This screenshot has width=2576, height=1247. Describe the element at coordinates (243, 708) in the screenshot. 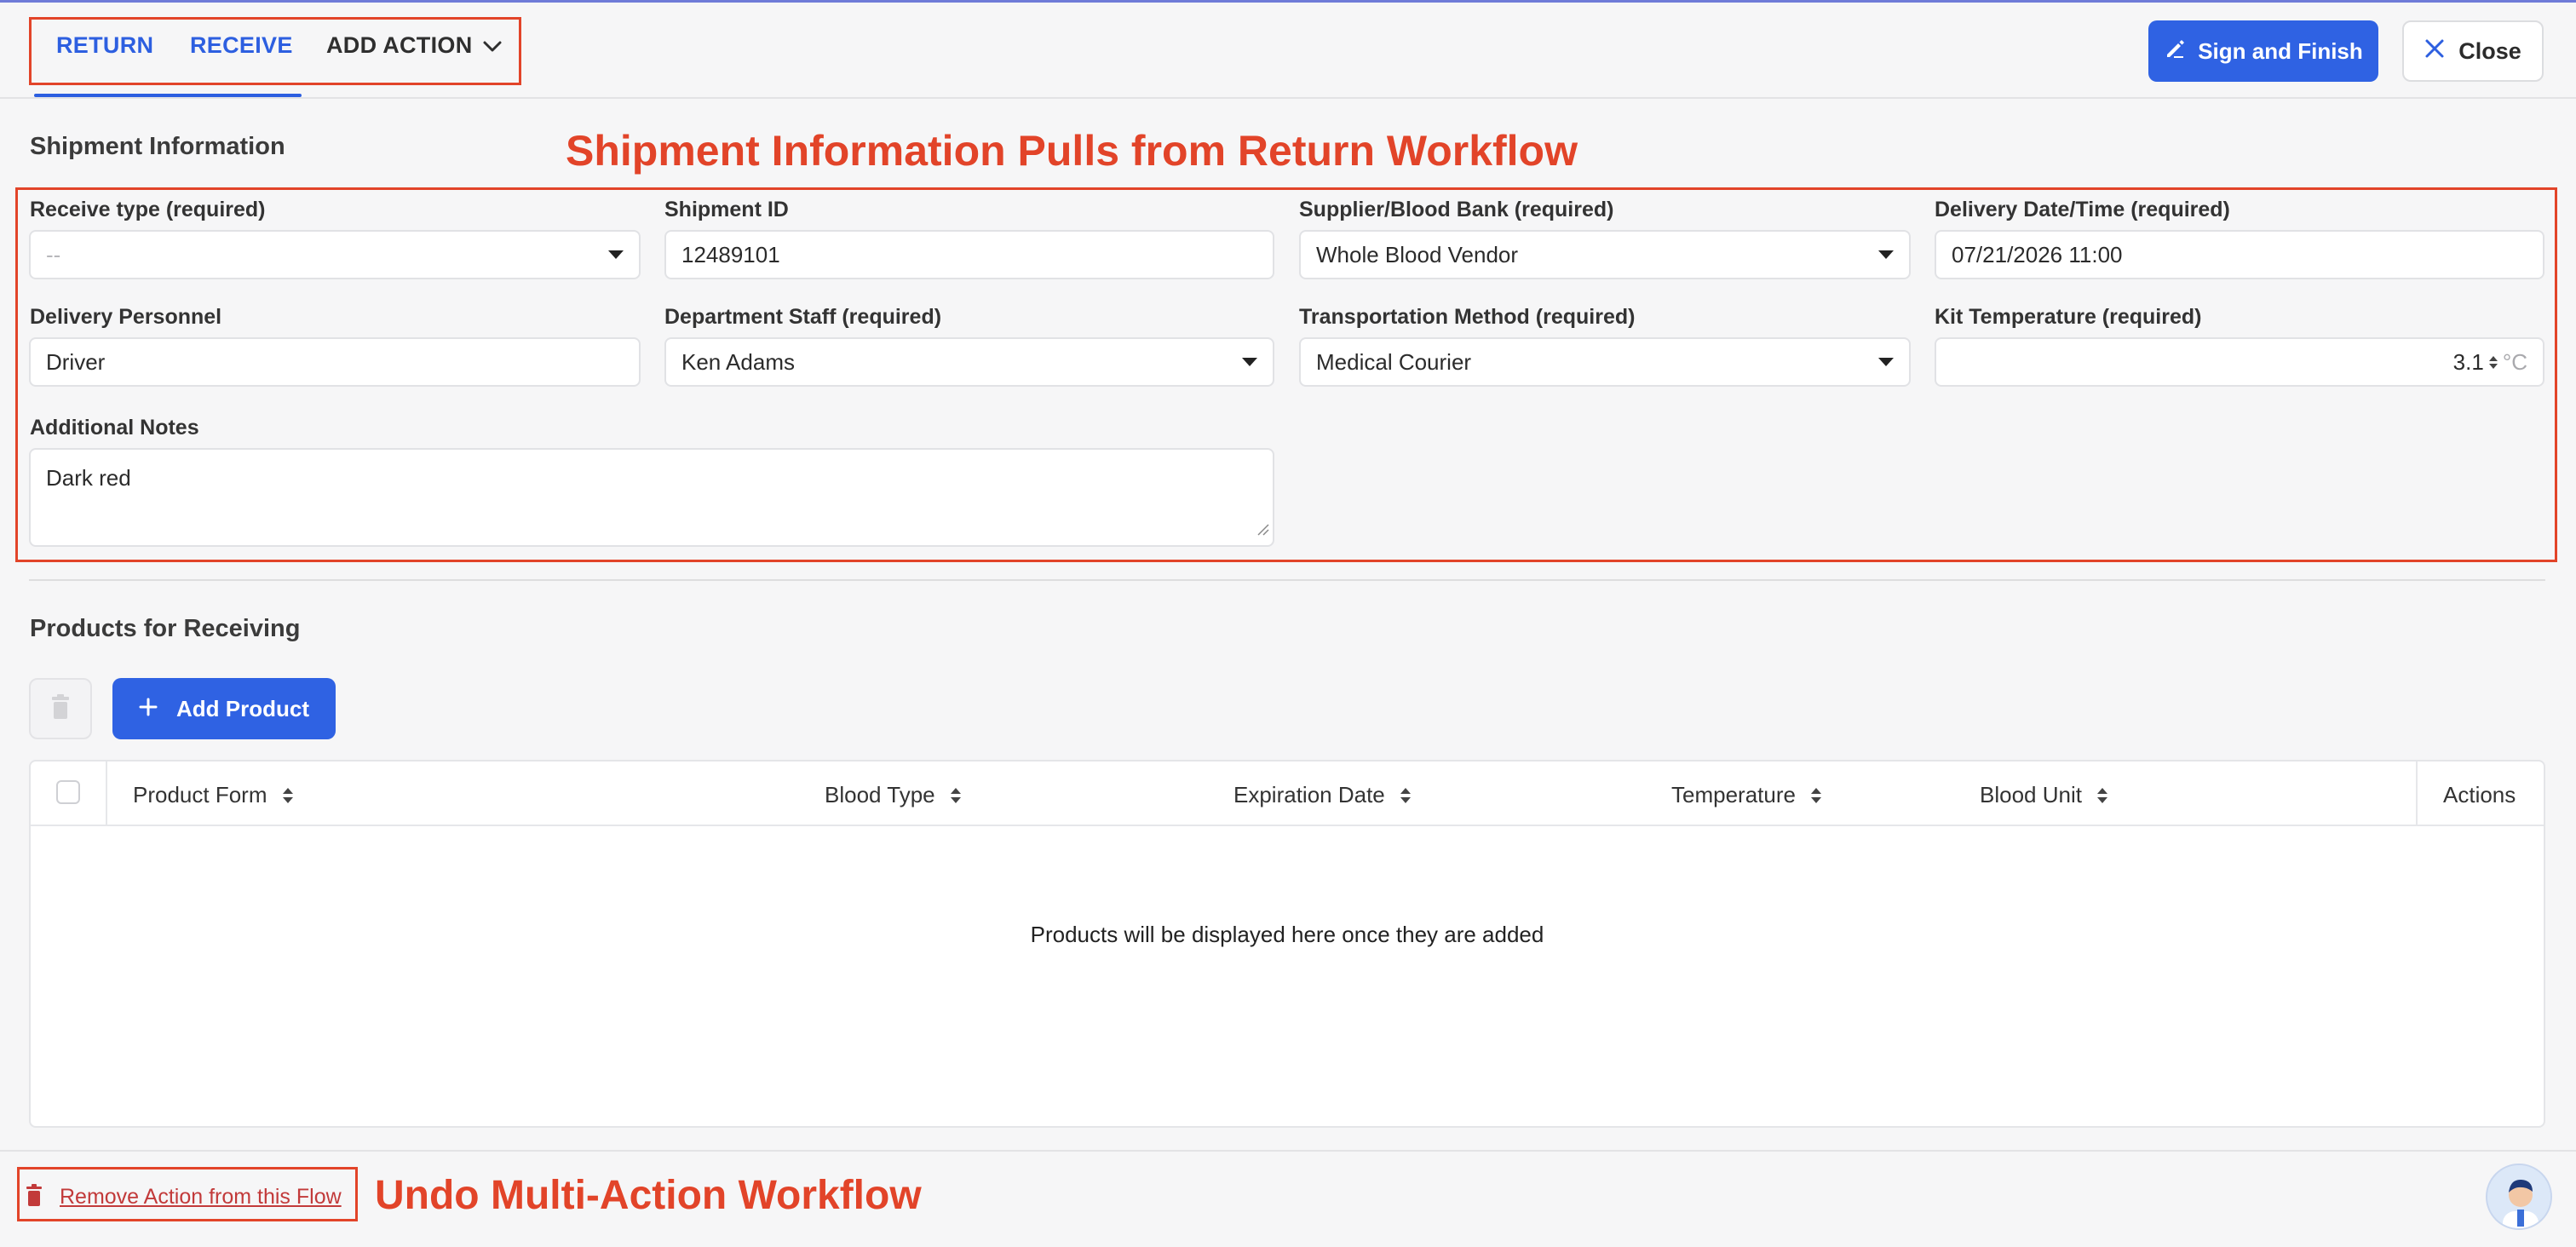

I see `add-product-label: Add Product` at that location.